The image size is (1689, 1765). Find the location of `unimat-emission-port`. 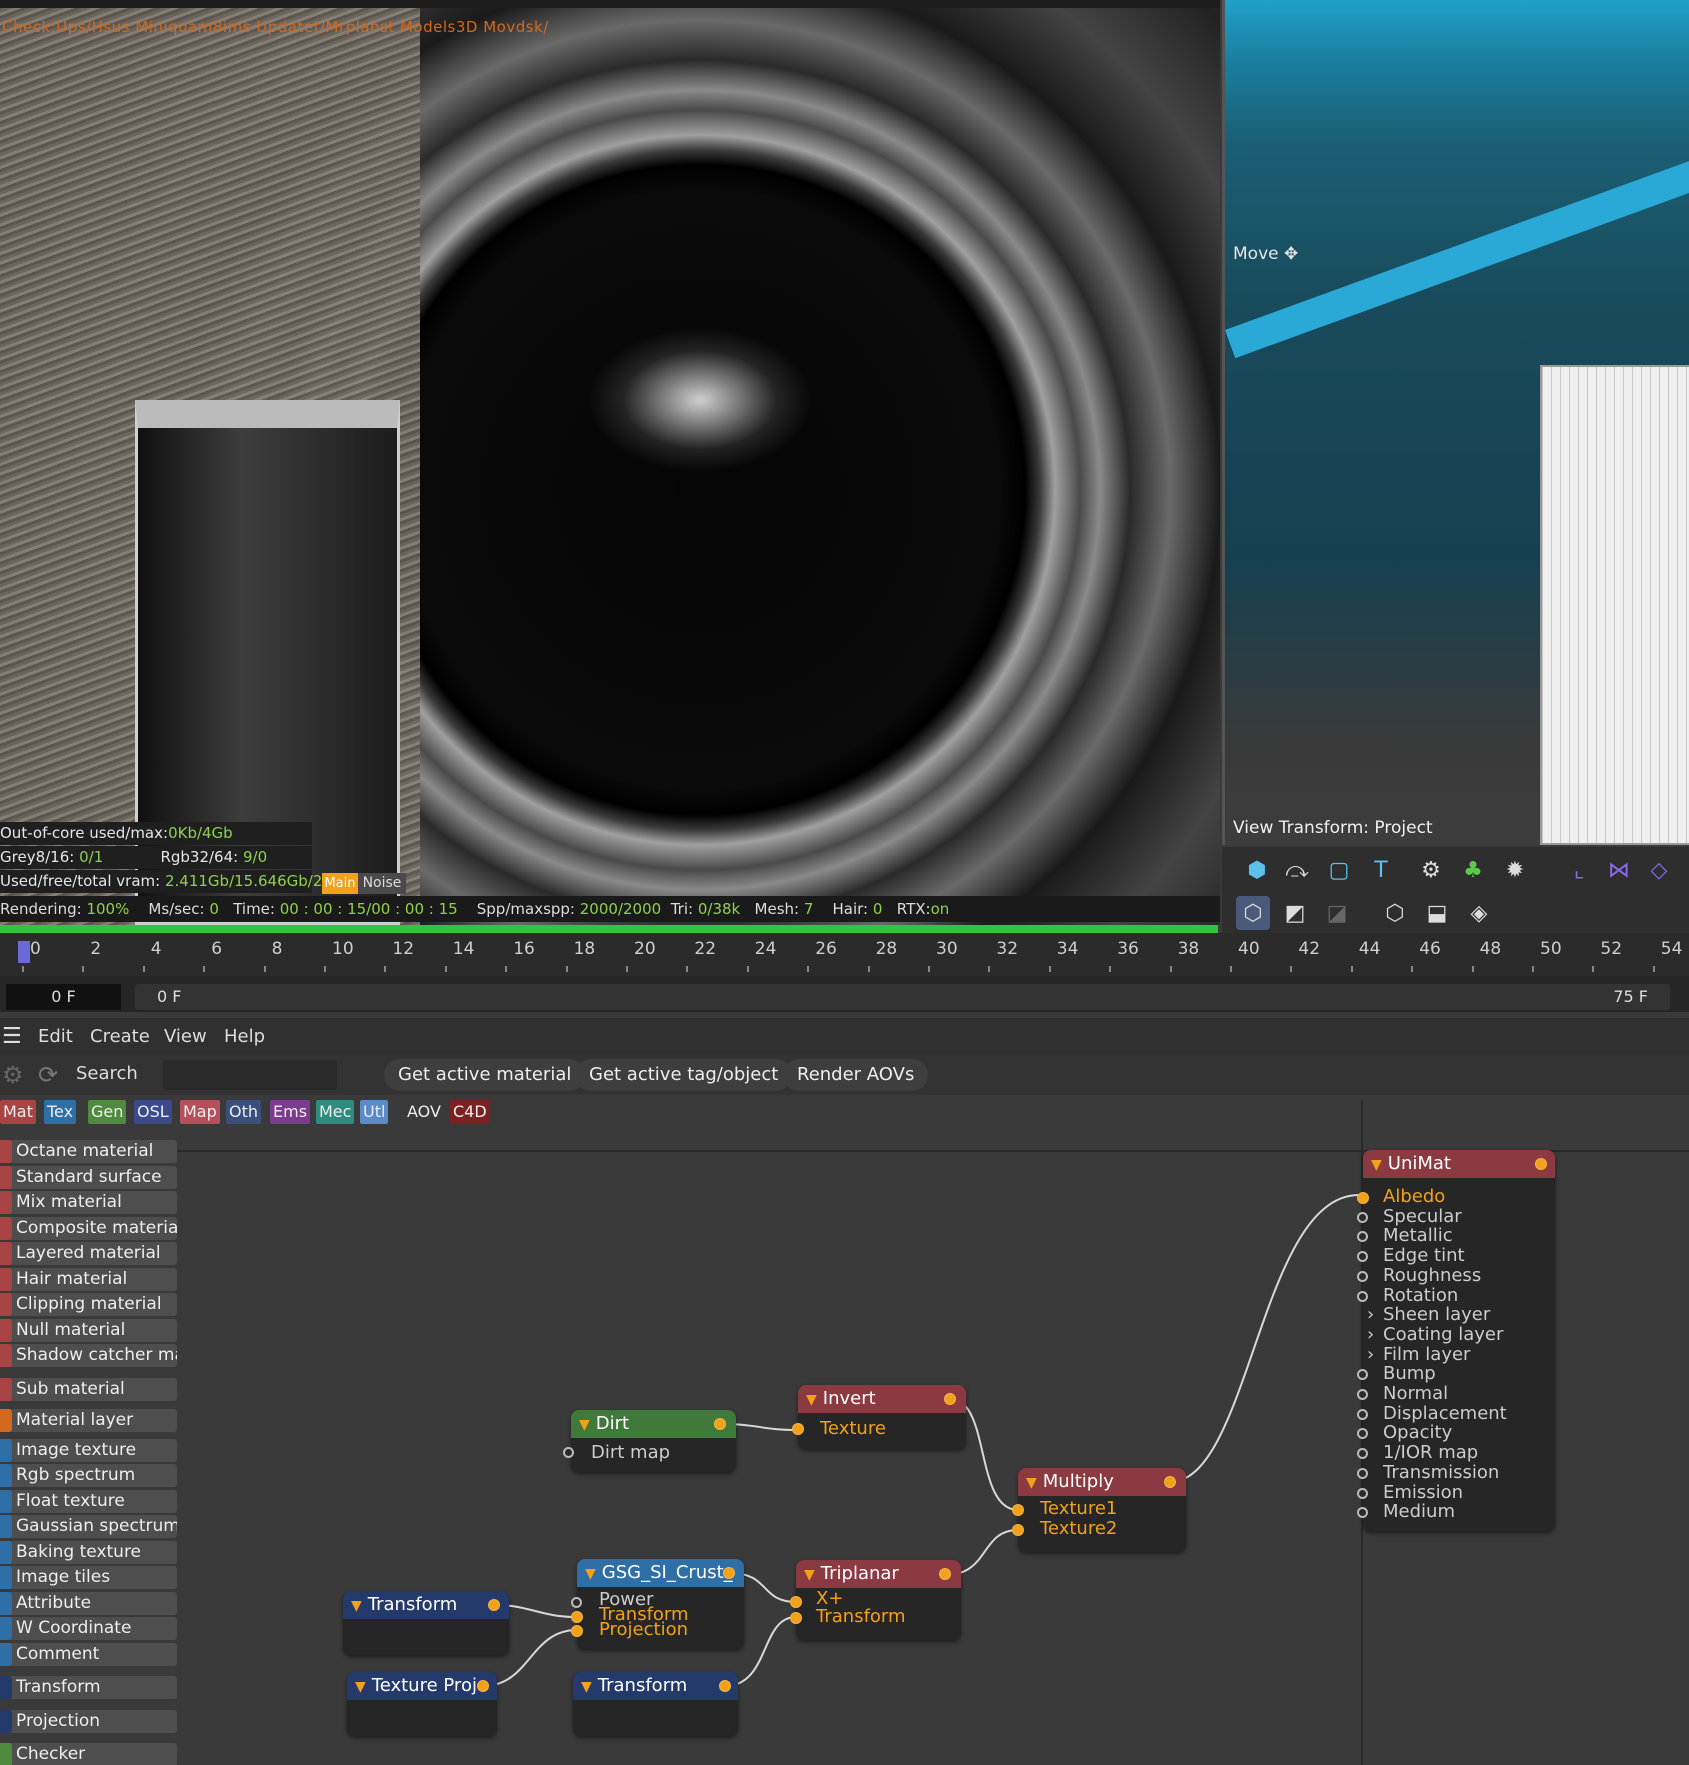

unimat-emission-port is located at coordinates (1362, 1493).